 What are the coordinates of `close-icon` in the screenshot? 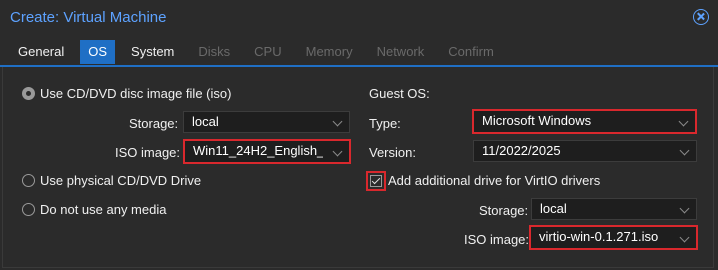 It's located at (701, 17).